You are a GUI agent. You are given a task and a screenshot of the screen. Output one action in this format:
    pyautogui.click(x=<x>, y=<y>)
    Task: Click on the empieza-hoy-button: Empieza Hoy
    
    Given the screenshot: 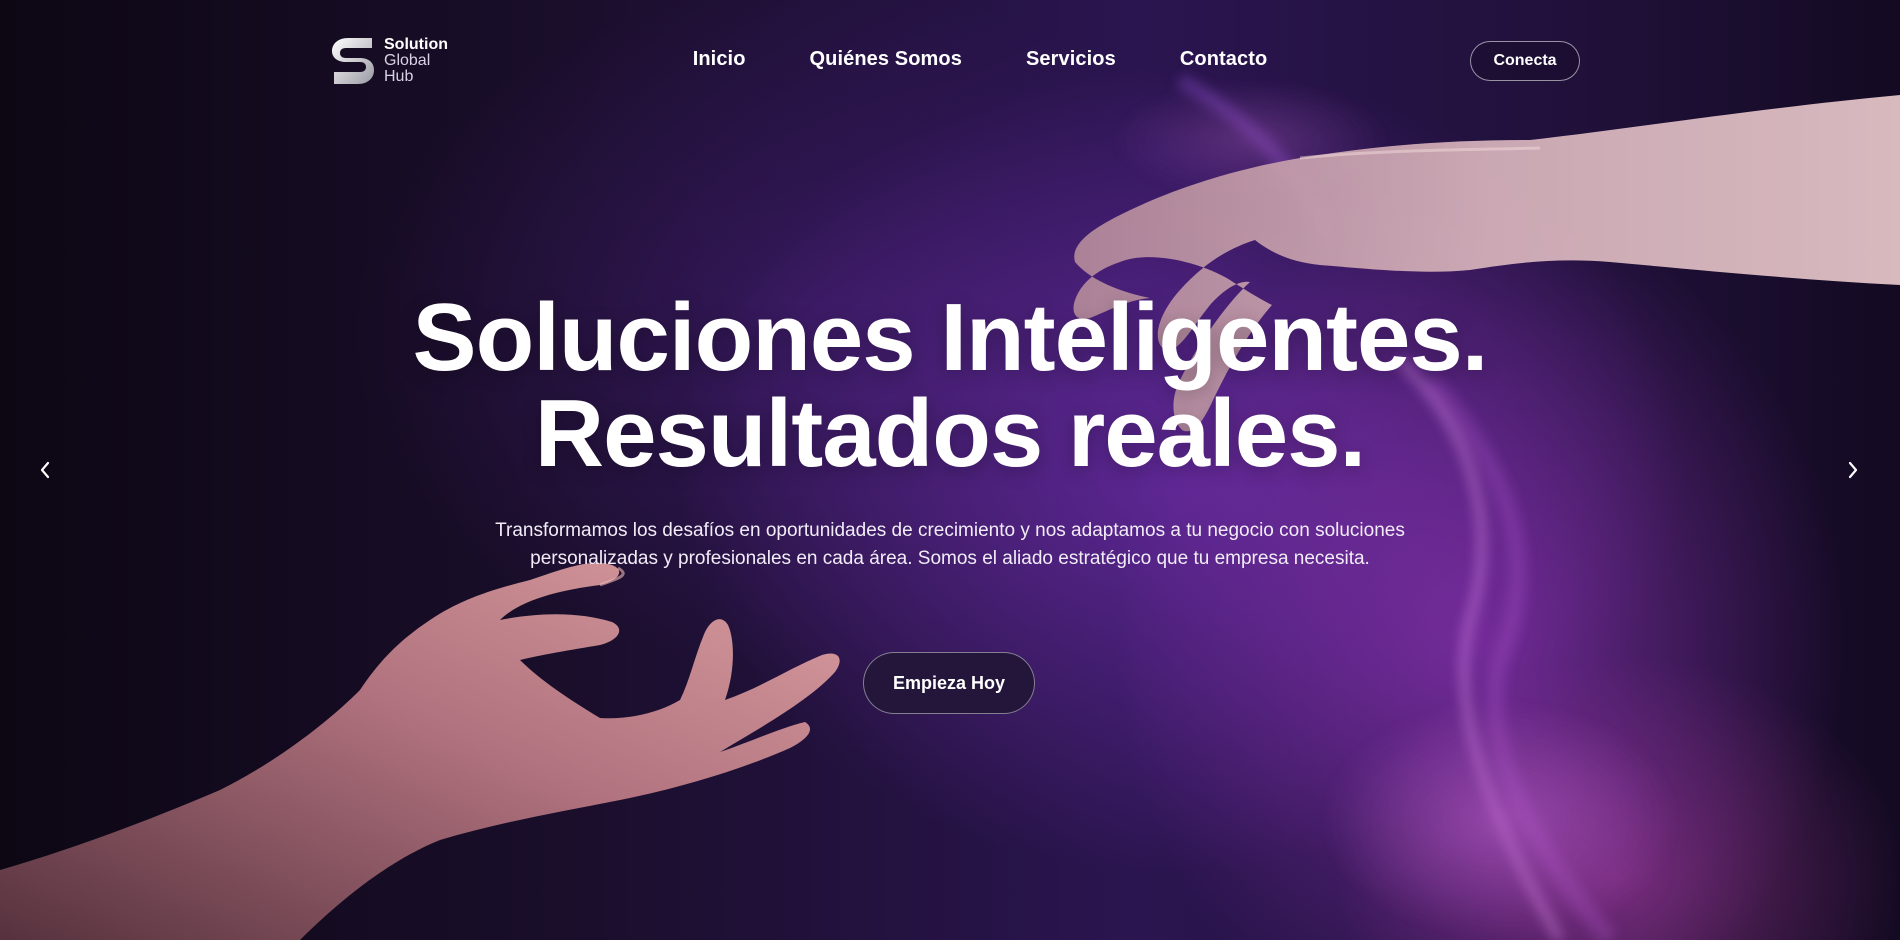 What is the action you would take?
    pyautogui.click(x=949, y=683)
    